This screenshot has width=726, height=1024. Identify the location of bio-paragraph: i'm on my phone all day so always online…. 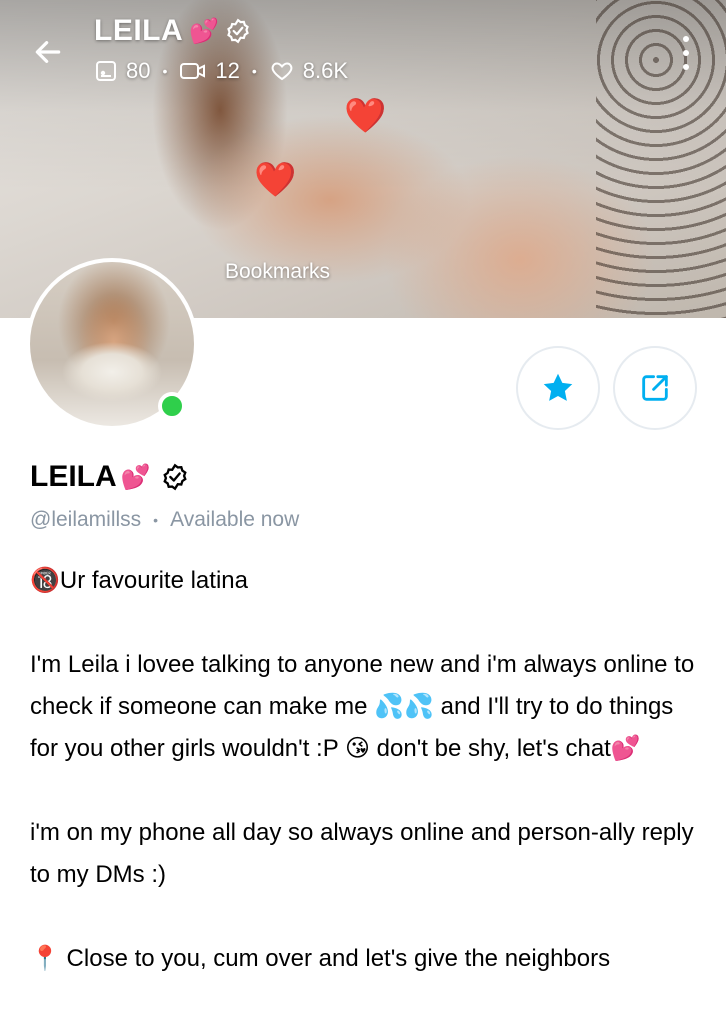
(362, 853).